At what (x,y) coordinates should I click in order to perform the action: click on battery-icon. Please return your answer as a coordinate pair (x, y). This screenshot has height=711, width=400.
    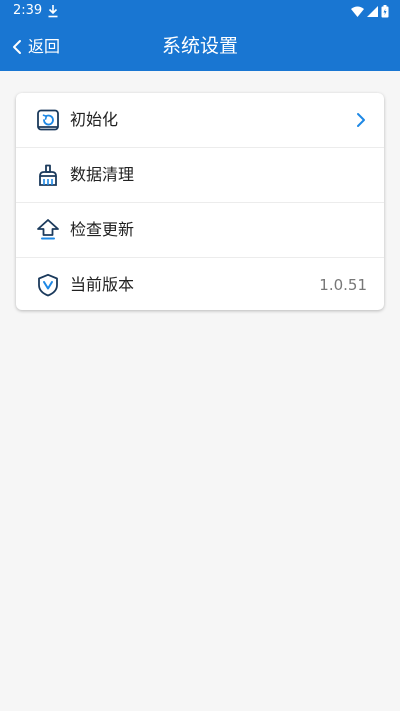
    Looking at the image, I should click on (385, 10).